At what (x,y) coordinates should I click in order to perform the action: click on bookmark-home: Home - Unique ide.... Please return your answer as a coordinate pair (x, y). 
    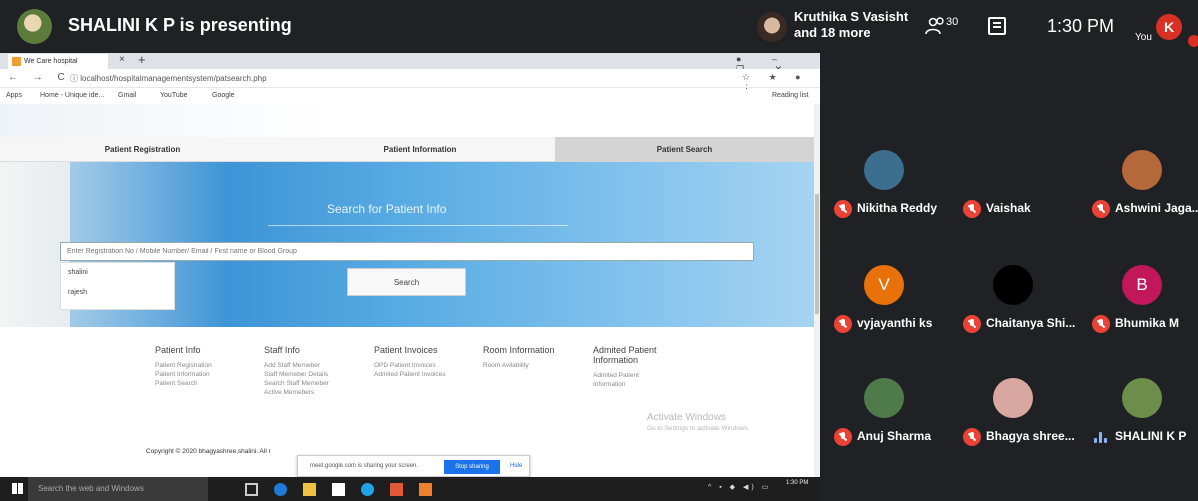
    Looking at the image, I should click on (72, 95).